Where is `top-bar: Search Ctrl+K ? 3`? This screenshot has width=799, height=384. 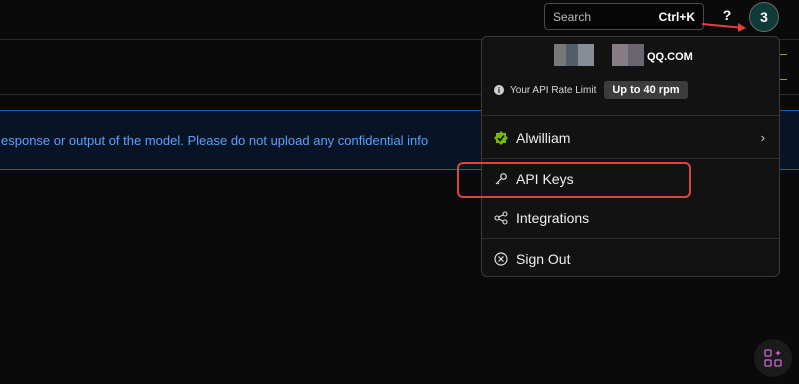 top-bar: Search Ctrl+K ? 3 is located at coordinates (399, 20).